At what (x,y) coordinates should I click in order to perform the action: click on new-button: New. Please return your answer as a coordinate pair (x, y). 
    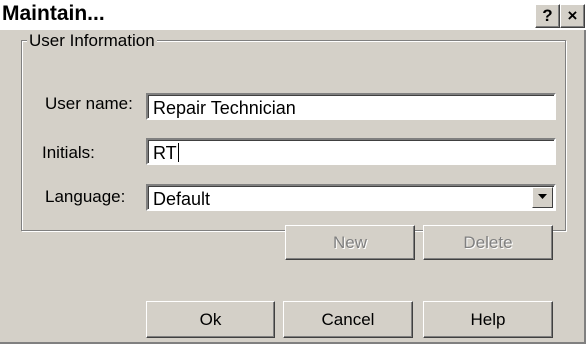
    Looking at the image, I should click on (350, 242).